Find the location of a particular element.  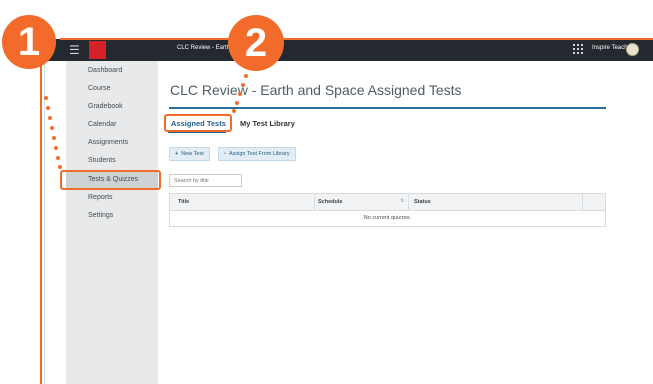

sidebar-item-dashboard: Dashboard is located at coordinates (105, 70).